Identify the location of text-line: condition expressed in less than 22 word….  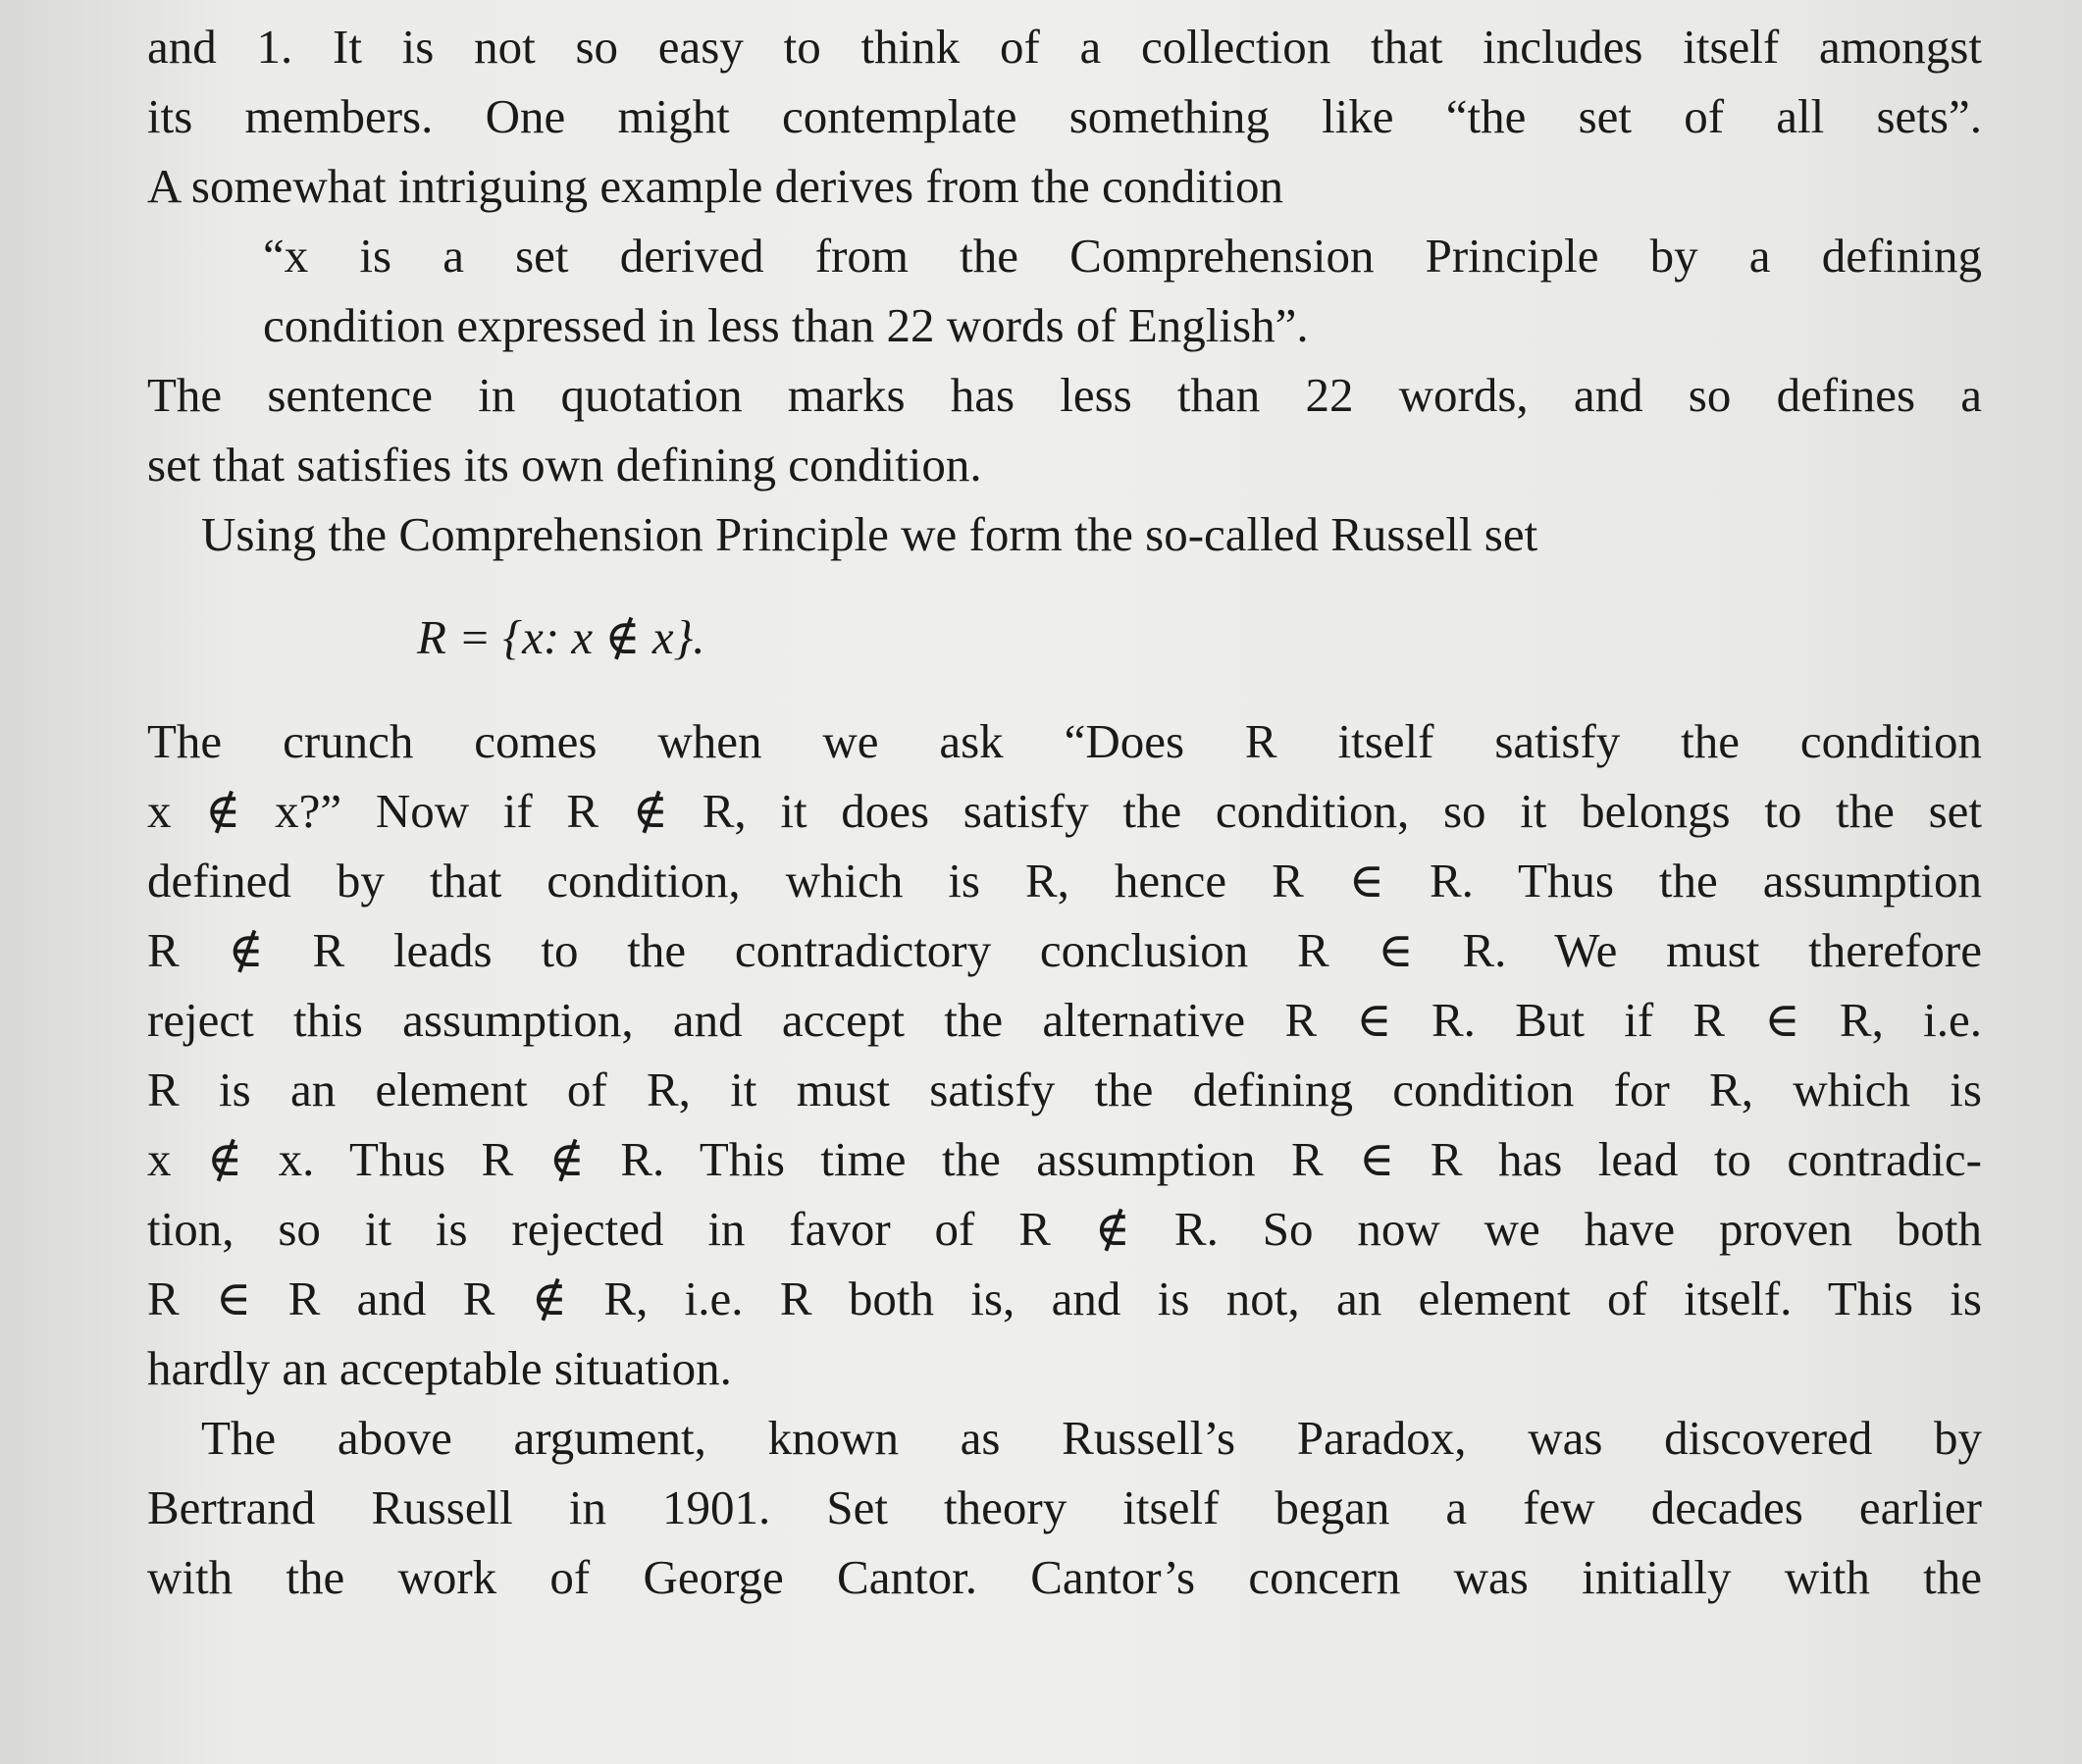
(786, 325).